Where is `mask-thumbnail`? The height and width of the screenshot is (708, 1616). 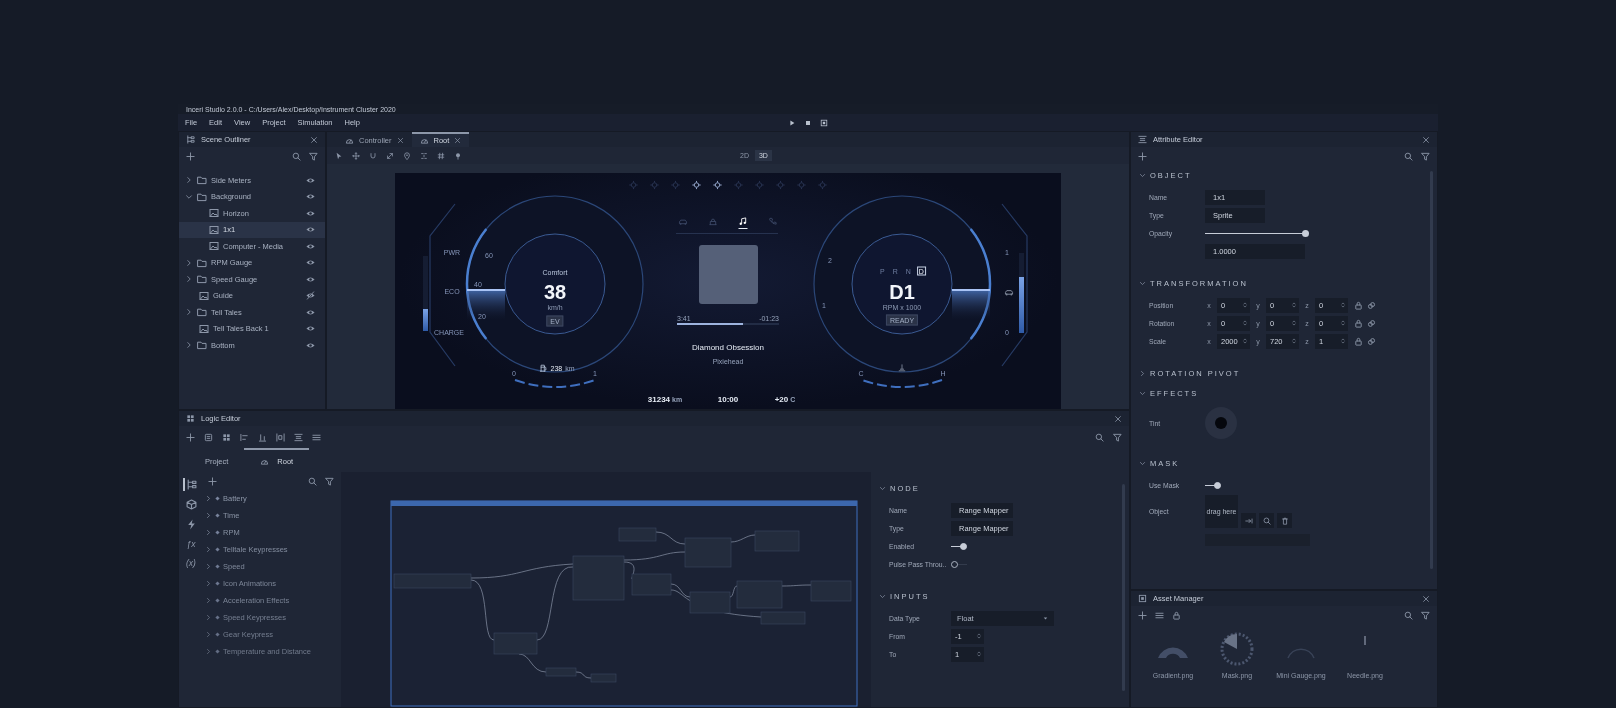 mask-thumbnail is located at coordinates (1237, 649).